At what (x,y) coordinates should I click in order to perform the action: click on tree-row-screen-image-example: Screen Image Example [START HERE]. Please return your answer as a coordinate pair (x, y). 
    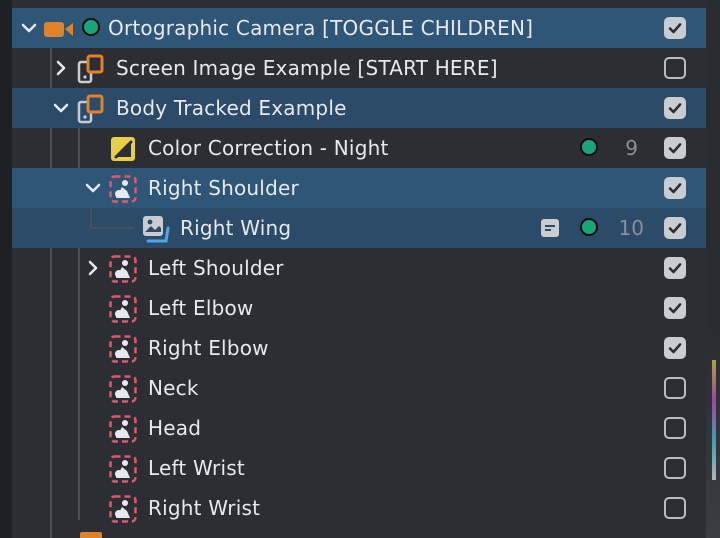
    Looking at the image, I should click on (359, 68).